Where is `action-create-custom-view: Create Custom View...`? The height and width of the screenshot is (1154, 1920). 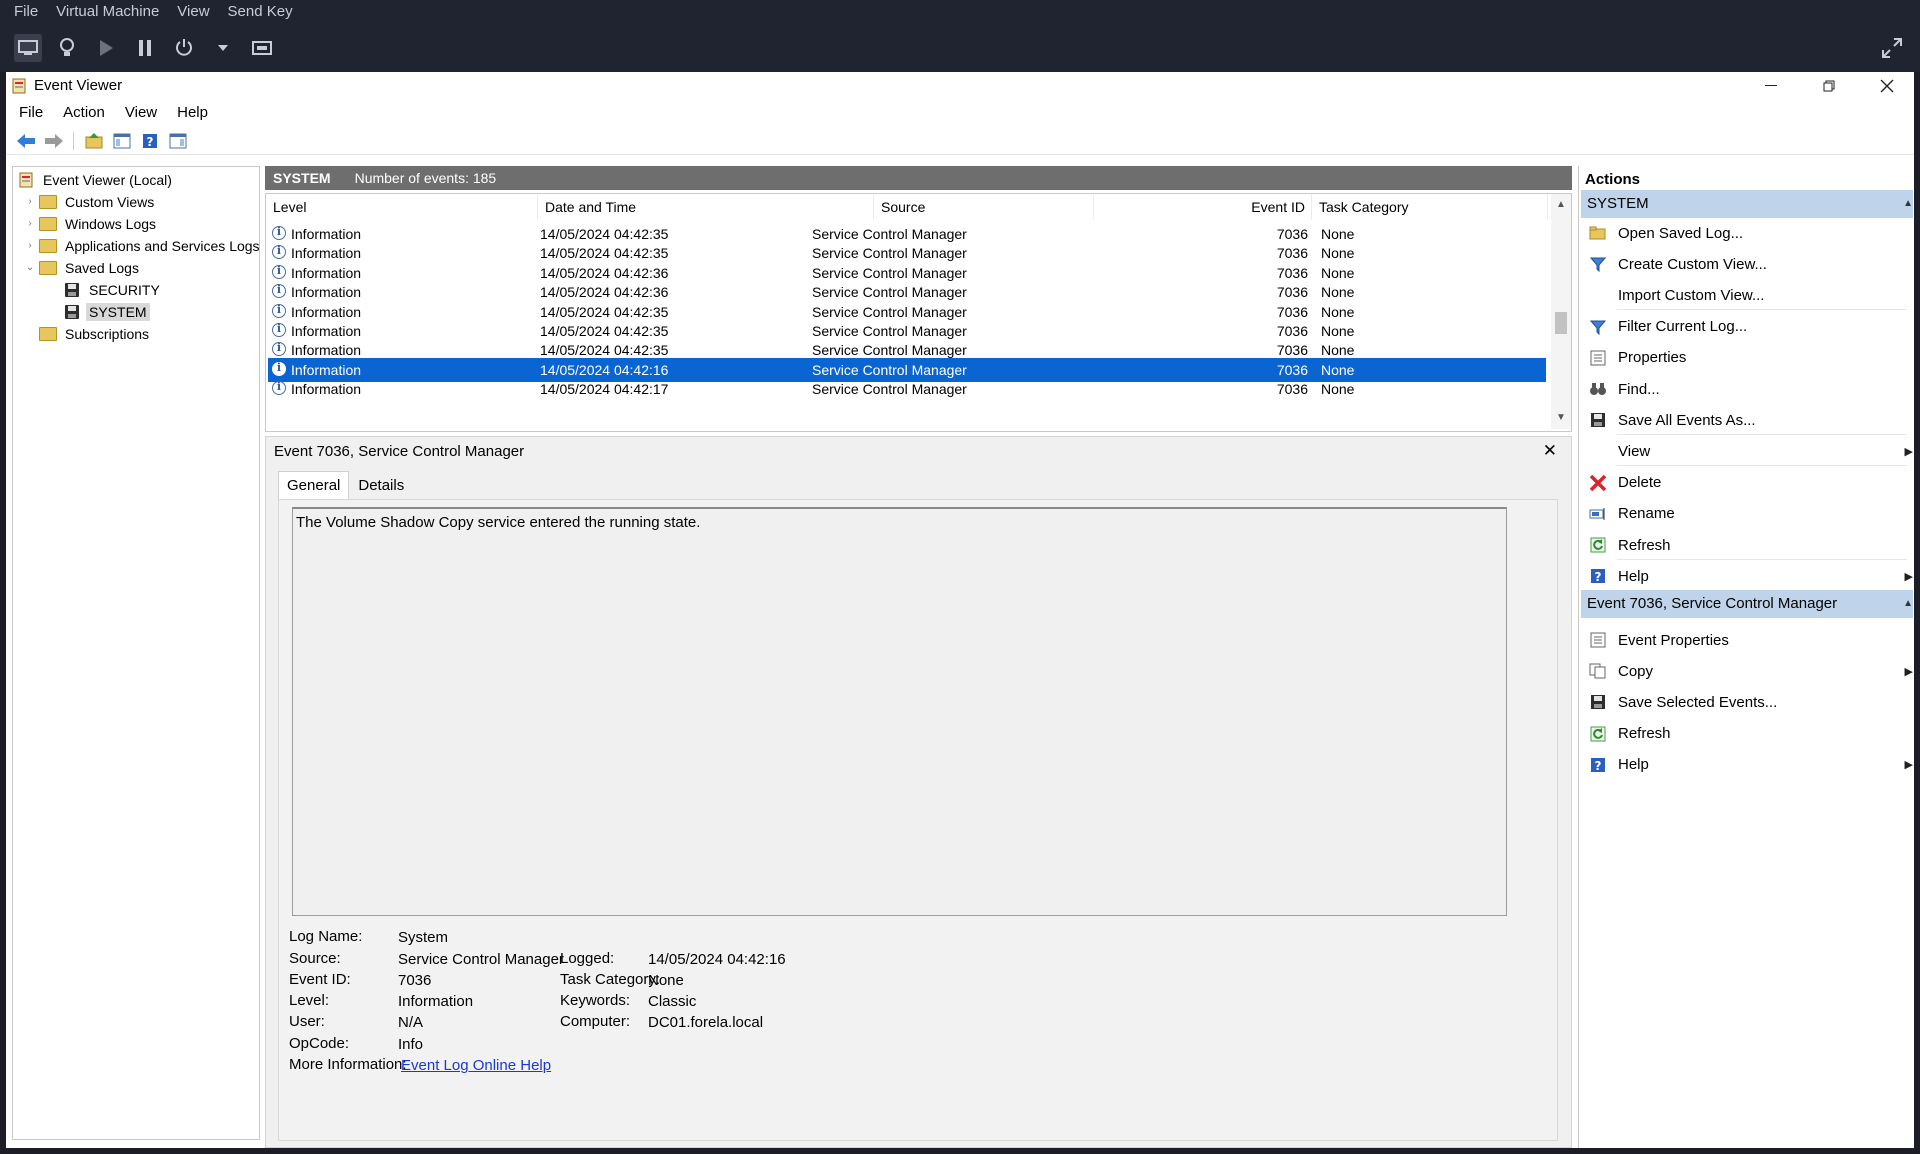 action-create-custom-view: Create Custom View... is located at coordinates (1747, 264).